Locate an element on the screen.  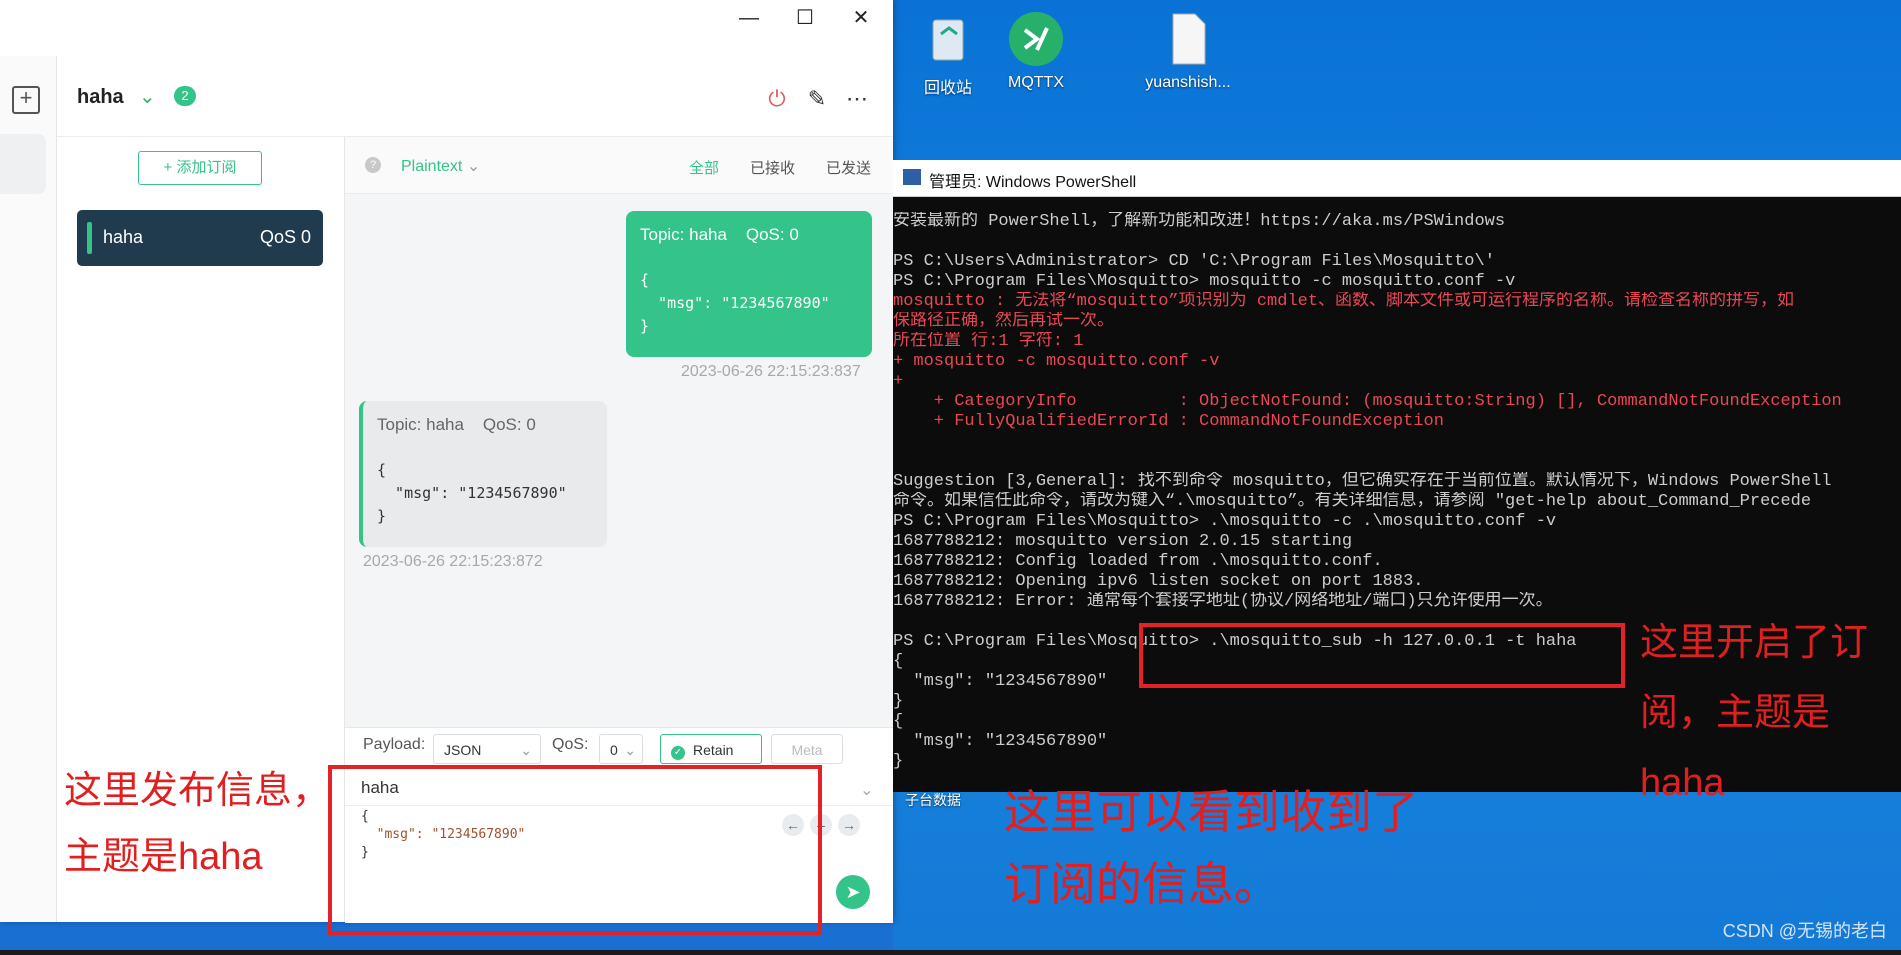
message-timestamp: 2023-06-26 22:15:23:837 is located at coordinates (771, 371).